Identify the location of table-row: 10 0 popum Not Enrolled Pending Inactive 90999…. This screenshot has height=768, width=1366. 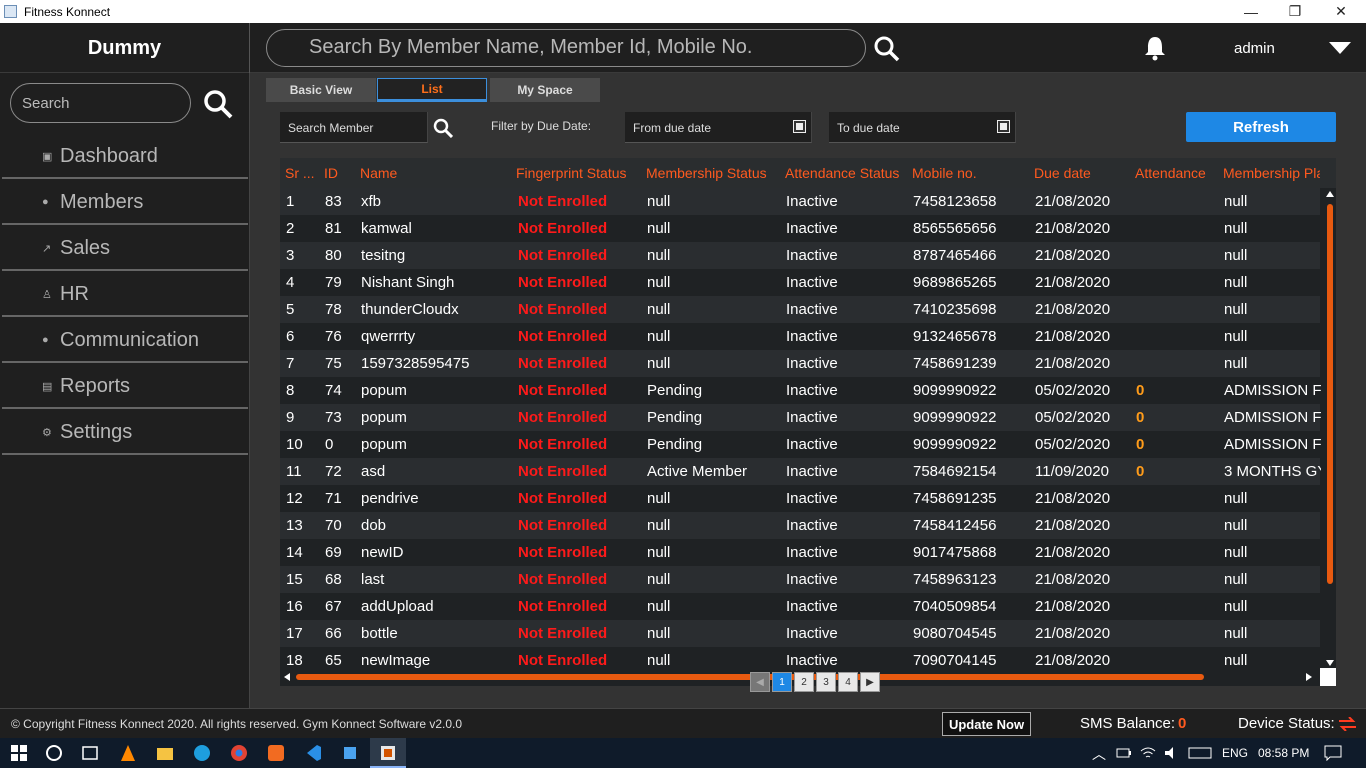
(800, 444).